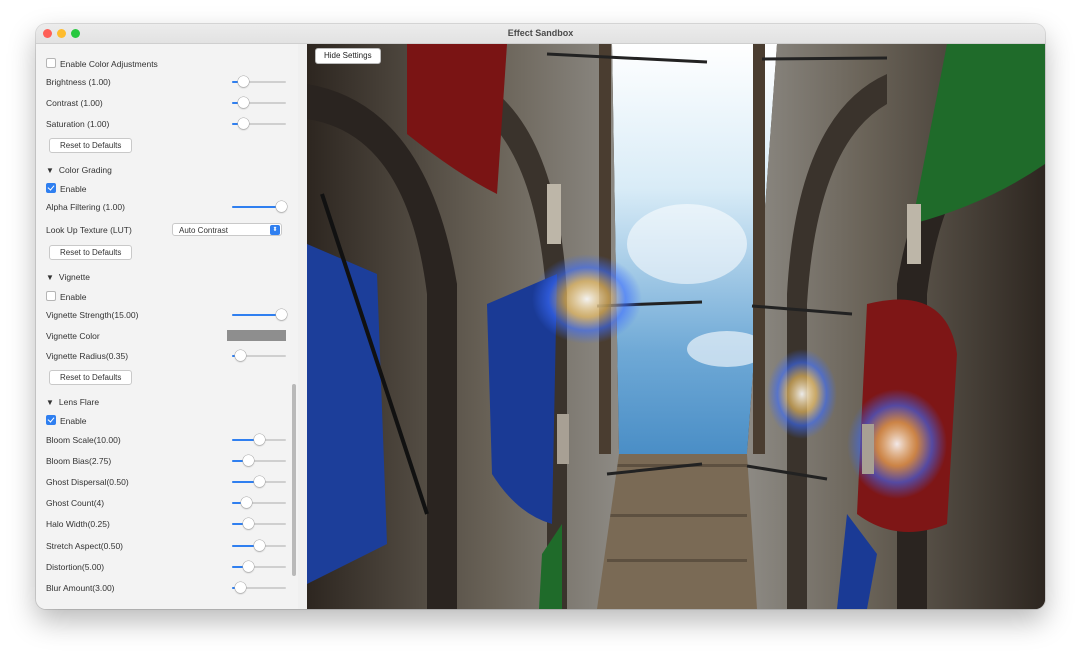 The image size is (1080, 656). I want to click on alpha-filtering-label: Alpha Filtering (1.00), so click(85, 207).